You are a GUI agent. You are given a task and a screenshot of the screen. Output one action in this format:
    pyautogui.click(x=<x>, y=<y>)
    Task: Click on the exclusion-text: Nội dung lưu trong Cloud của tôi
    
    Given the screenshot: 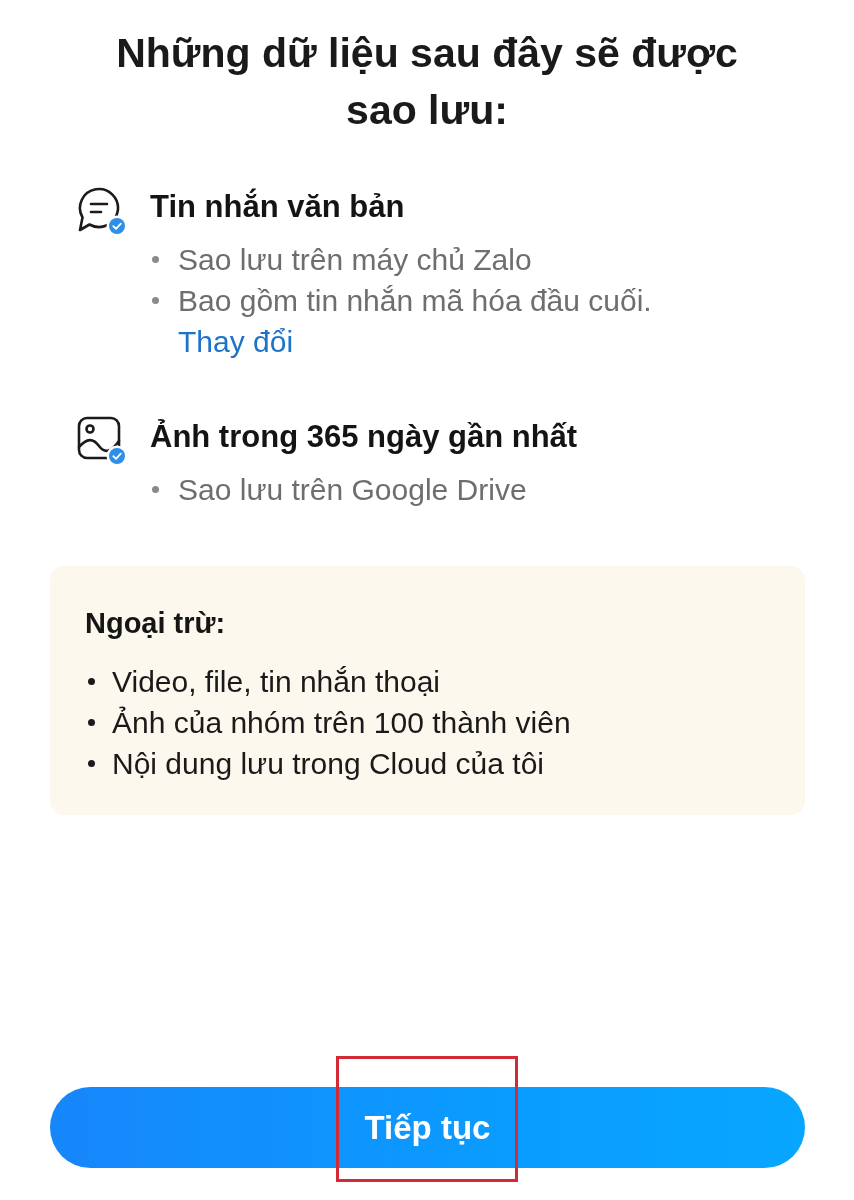 What is the action you would take?
    pyautogui.click(x=328, y=764)
    